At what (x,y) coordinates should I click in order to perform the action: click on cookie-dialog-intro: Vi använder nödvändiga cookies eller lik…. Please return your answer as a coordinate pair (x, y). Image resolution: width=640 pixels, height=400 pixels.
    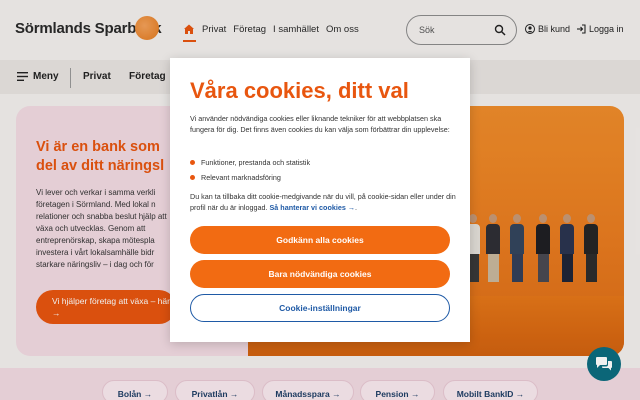
    Looking at the image, I should click on (320, 124).